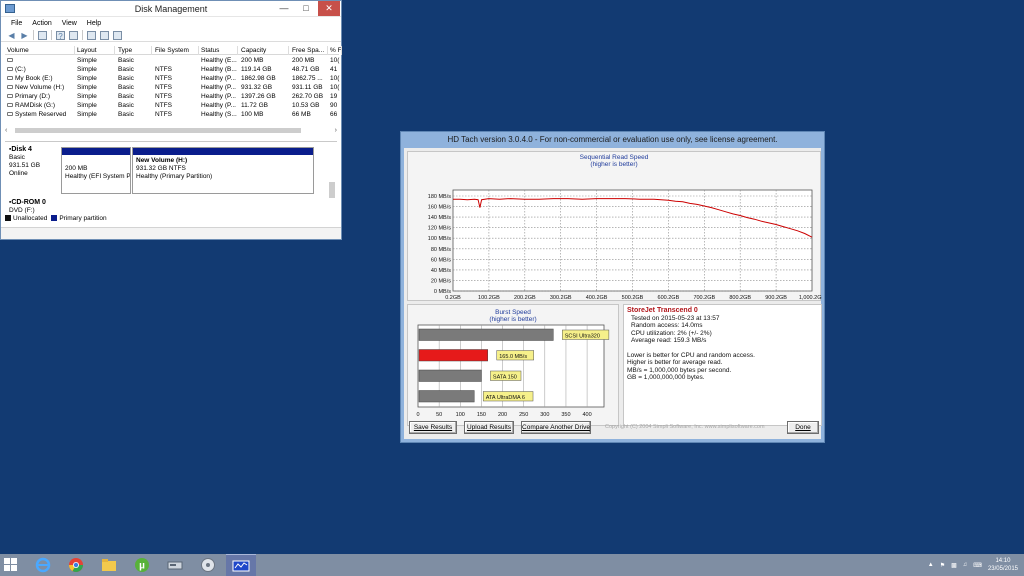  What do you see at coordinates (69, 23) in the screenshot?
I see `menu-view: View` at bounding box center [69, 23].